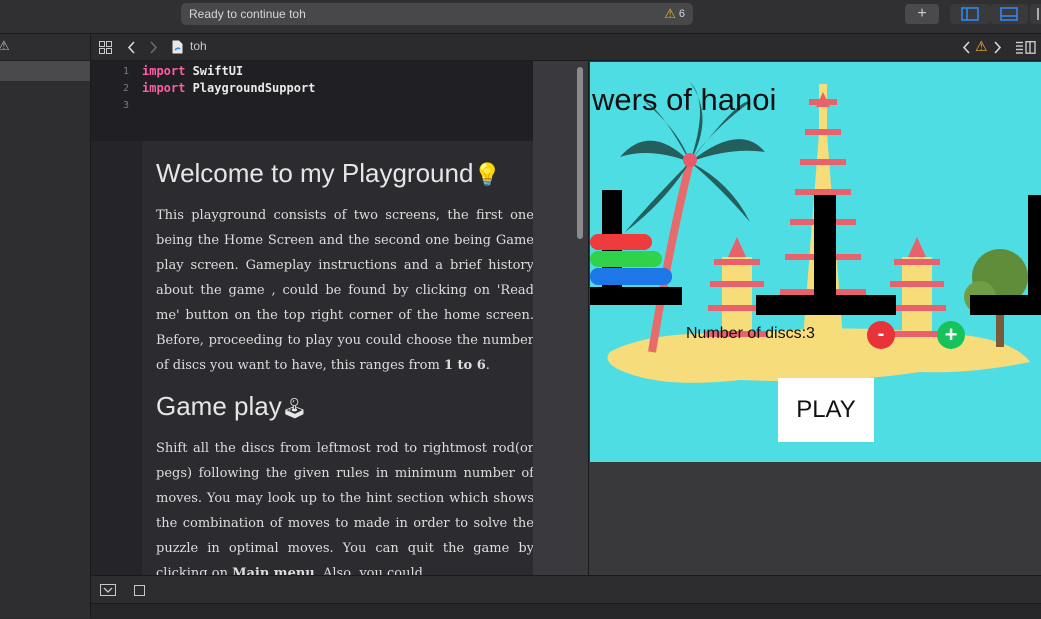  I want to click on joystick-icon: 🕹, so click(294, 409).